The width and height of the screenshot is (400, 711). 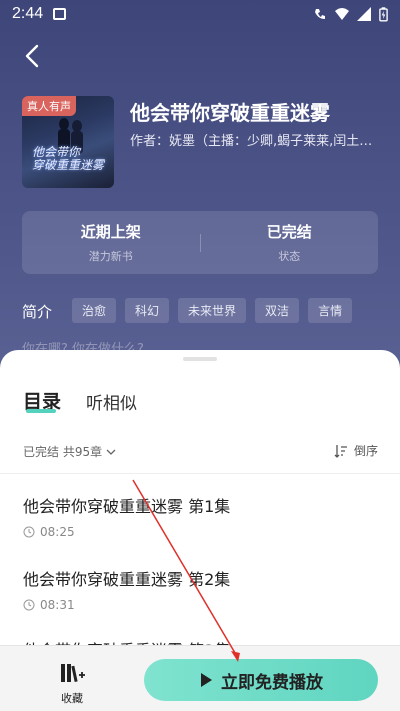 I want to click on episode-item: 他会带你穿破重重迷雾 第2集 08:31, so click(x=203, y=589).